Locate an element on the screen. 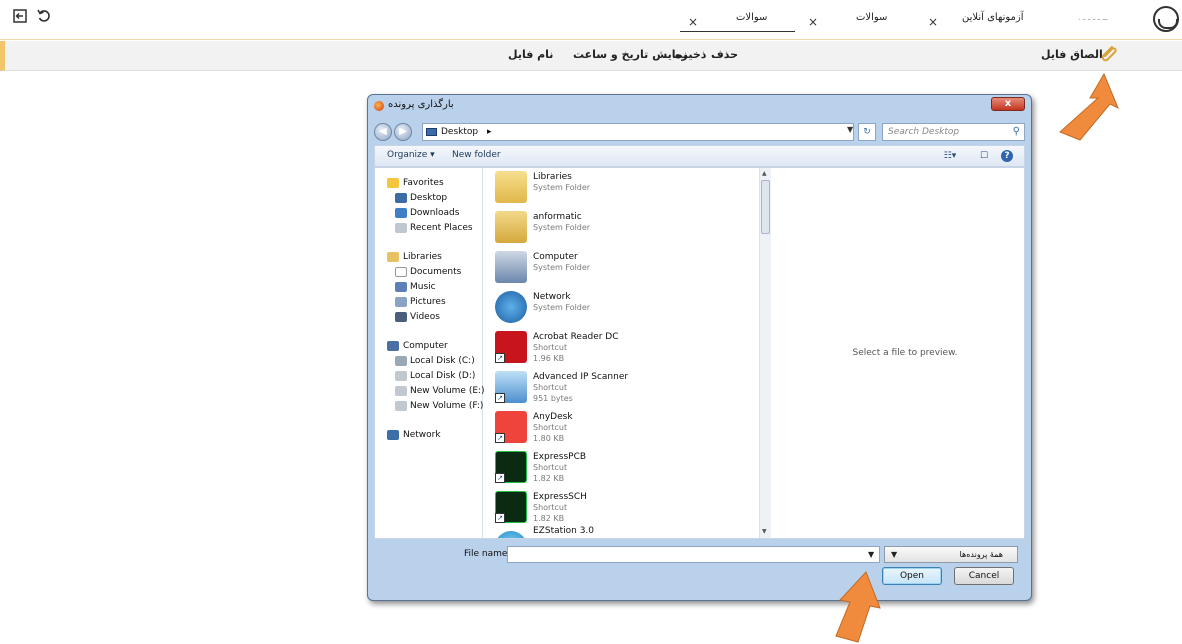  nav-pictures: Pictures is located at coordinates (428, 302).